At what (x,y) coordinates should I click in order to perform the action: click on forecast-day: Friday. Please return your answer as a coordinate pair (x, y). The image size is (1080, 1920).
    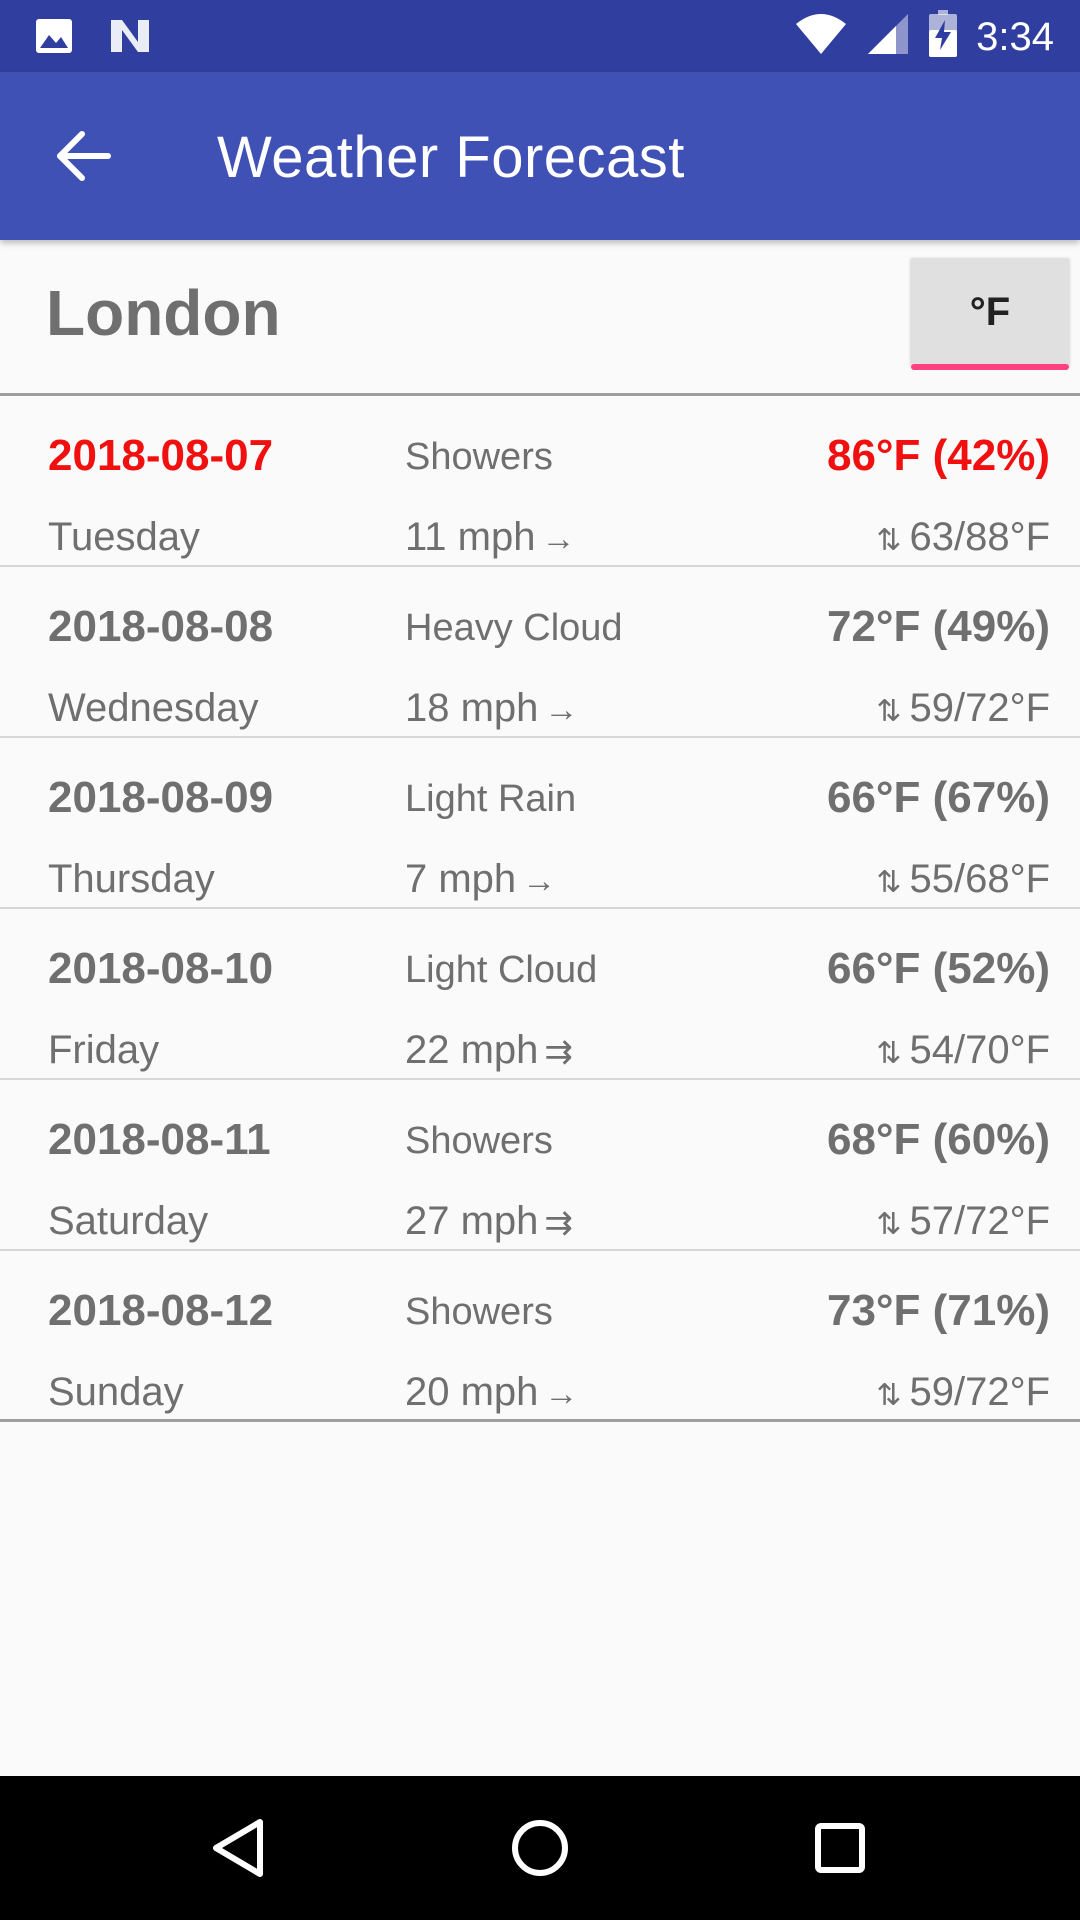
    Looking at the image, I should click on (104, 1050).